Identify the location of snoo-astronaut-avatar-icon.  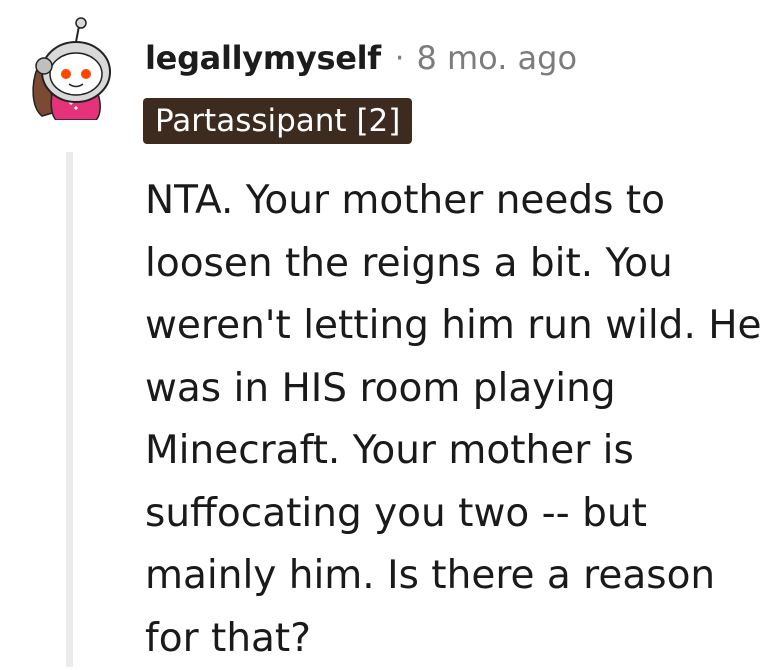
(71, 68).